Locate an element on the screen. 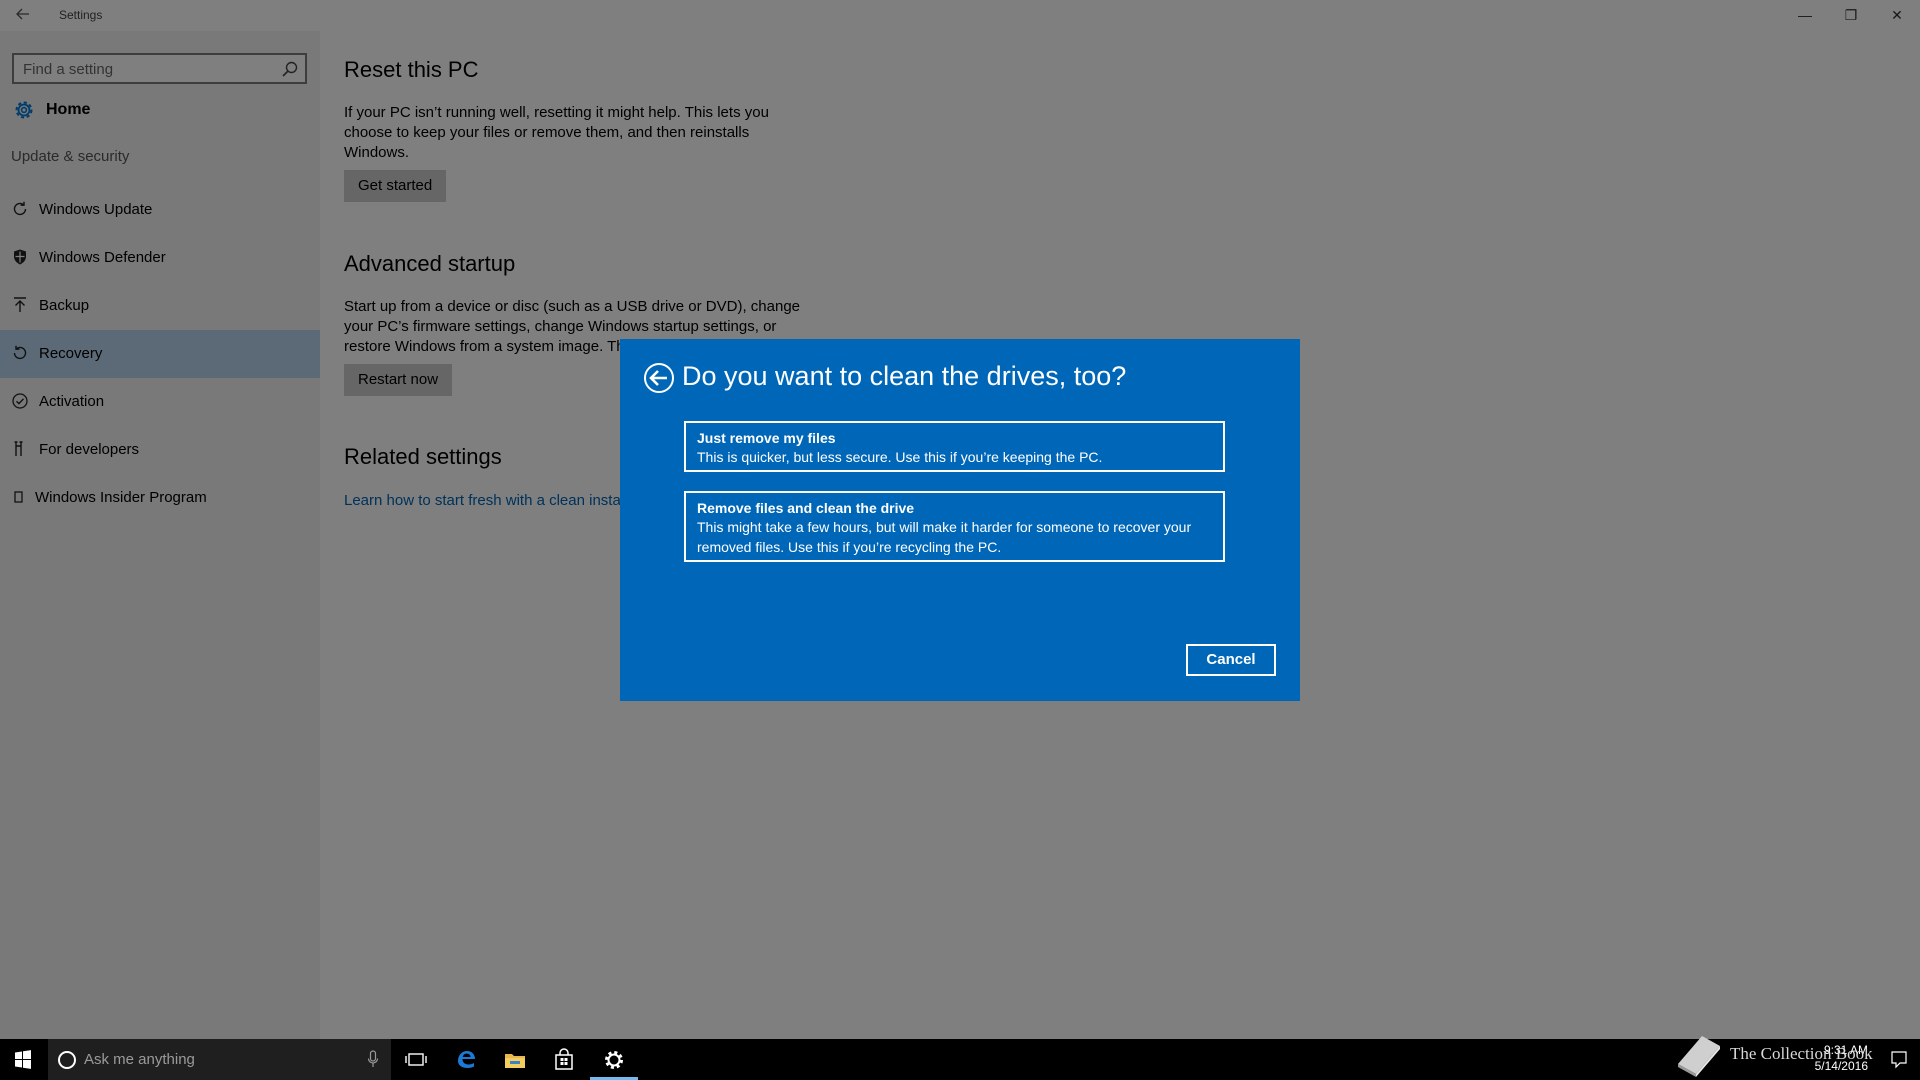 The image size is (1920, 1080). microphone-icon is located at coordinates (373, 1059).